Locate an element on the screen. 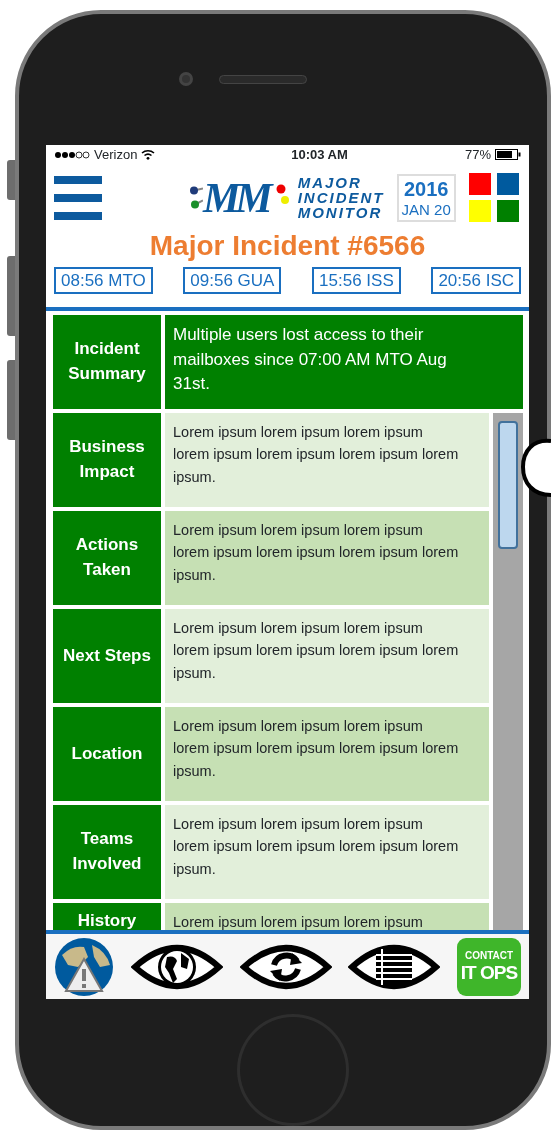 The width and height of the screenshot is (551, 1130). date-year: 2016 is located at coordinates (426, 188).